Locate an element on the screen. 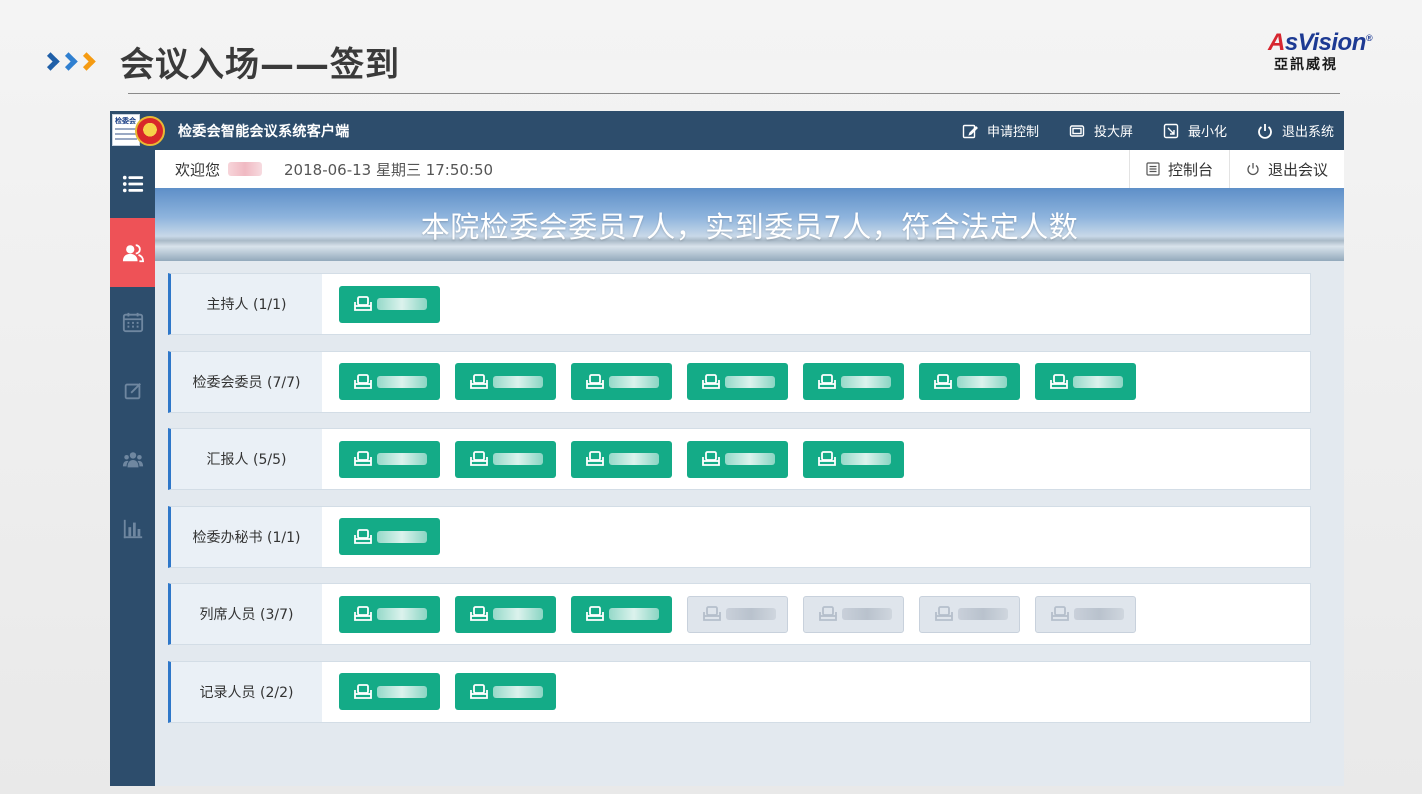 The height and width of the screenshot is (794, 1422). user-name is located at coordinates (245, 169).